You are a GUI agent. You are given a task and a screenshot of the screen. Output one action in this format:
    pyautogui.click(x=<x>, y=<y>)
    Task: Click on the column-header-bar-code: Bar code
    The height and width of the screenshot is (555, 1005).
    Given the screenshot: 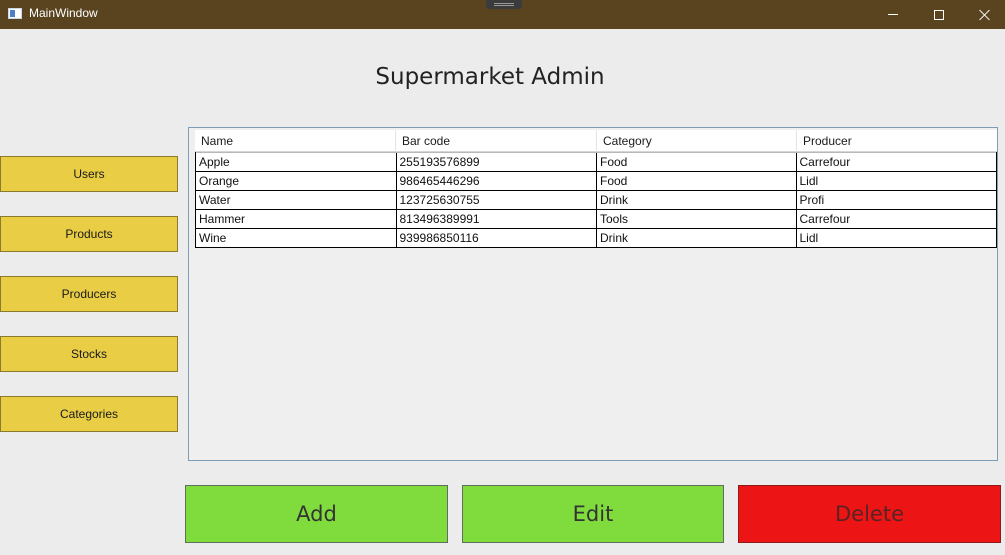 What is the action you would take?
    pyautogui.click(x=496, y=141)
    